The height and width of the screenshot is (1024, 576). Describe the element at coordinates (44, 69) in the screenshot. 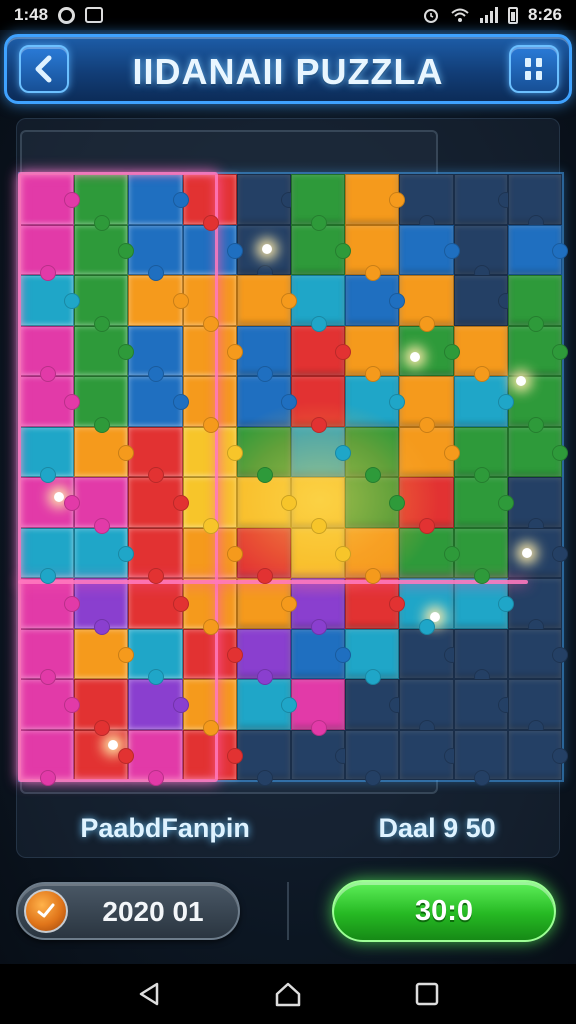

I see `back-button` at that location.